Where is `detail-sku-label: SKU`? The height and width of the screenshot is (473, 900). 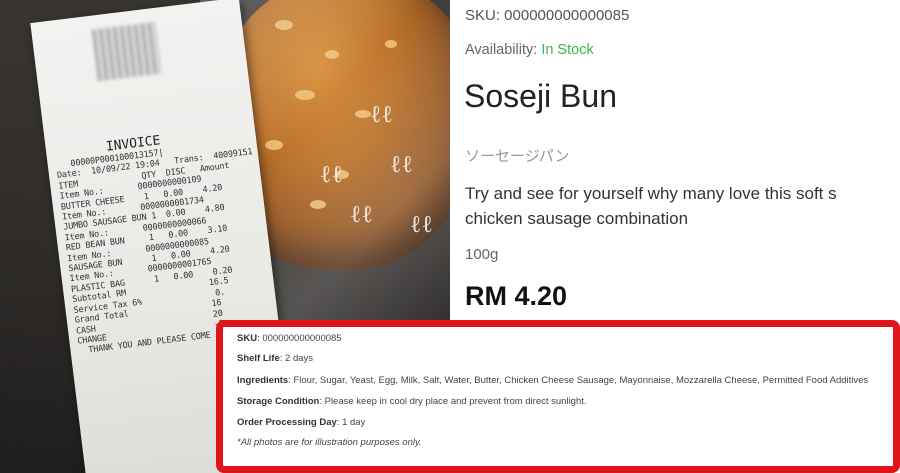
detail-sku-label: SKU is located at coordinates (247, 338).